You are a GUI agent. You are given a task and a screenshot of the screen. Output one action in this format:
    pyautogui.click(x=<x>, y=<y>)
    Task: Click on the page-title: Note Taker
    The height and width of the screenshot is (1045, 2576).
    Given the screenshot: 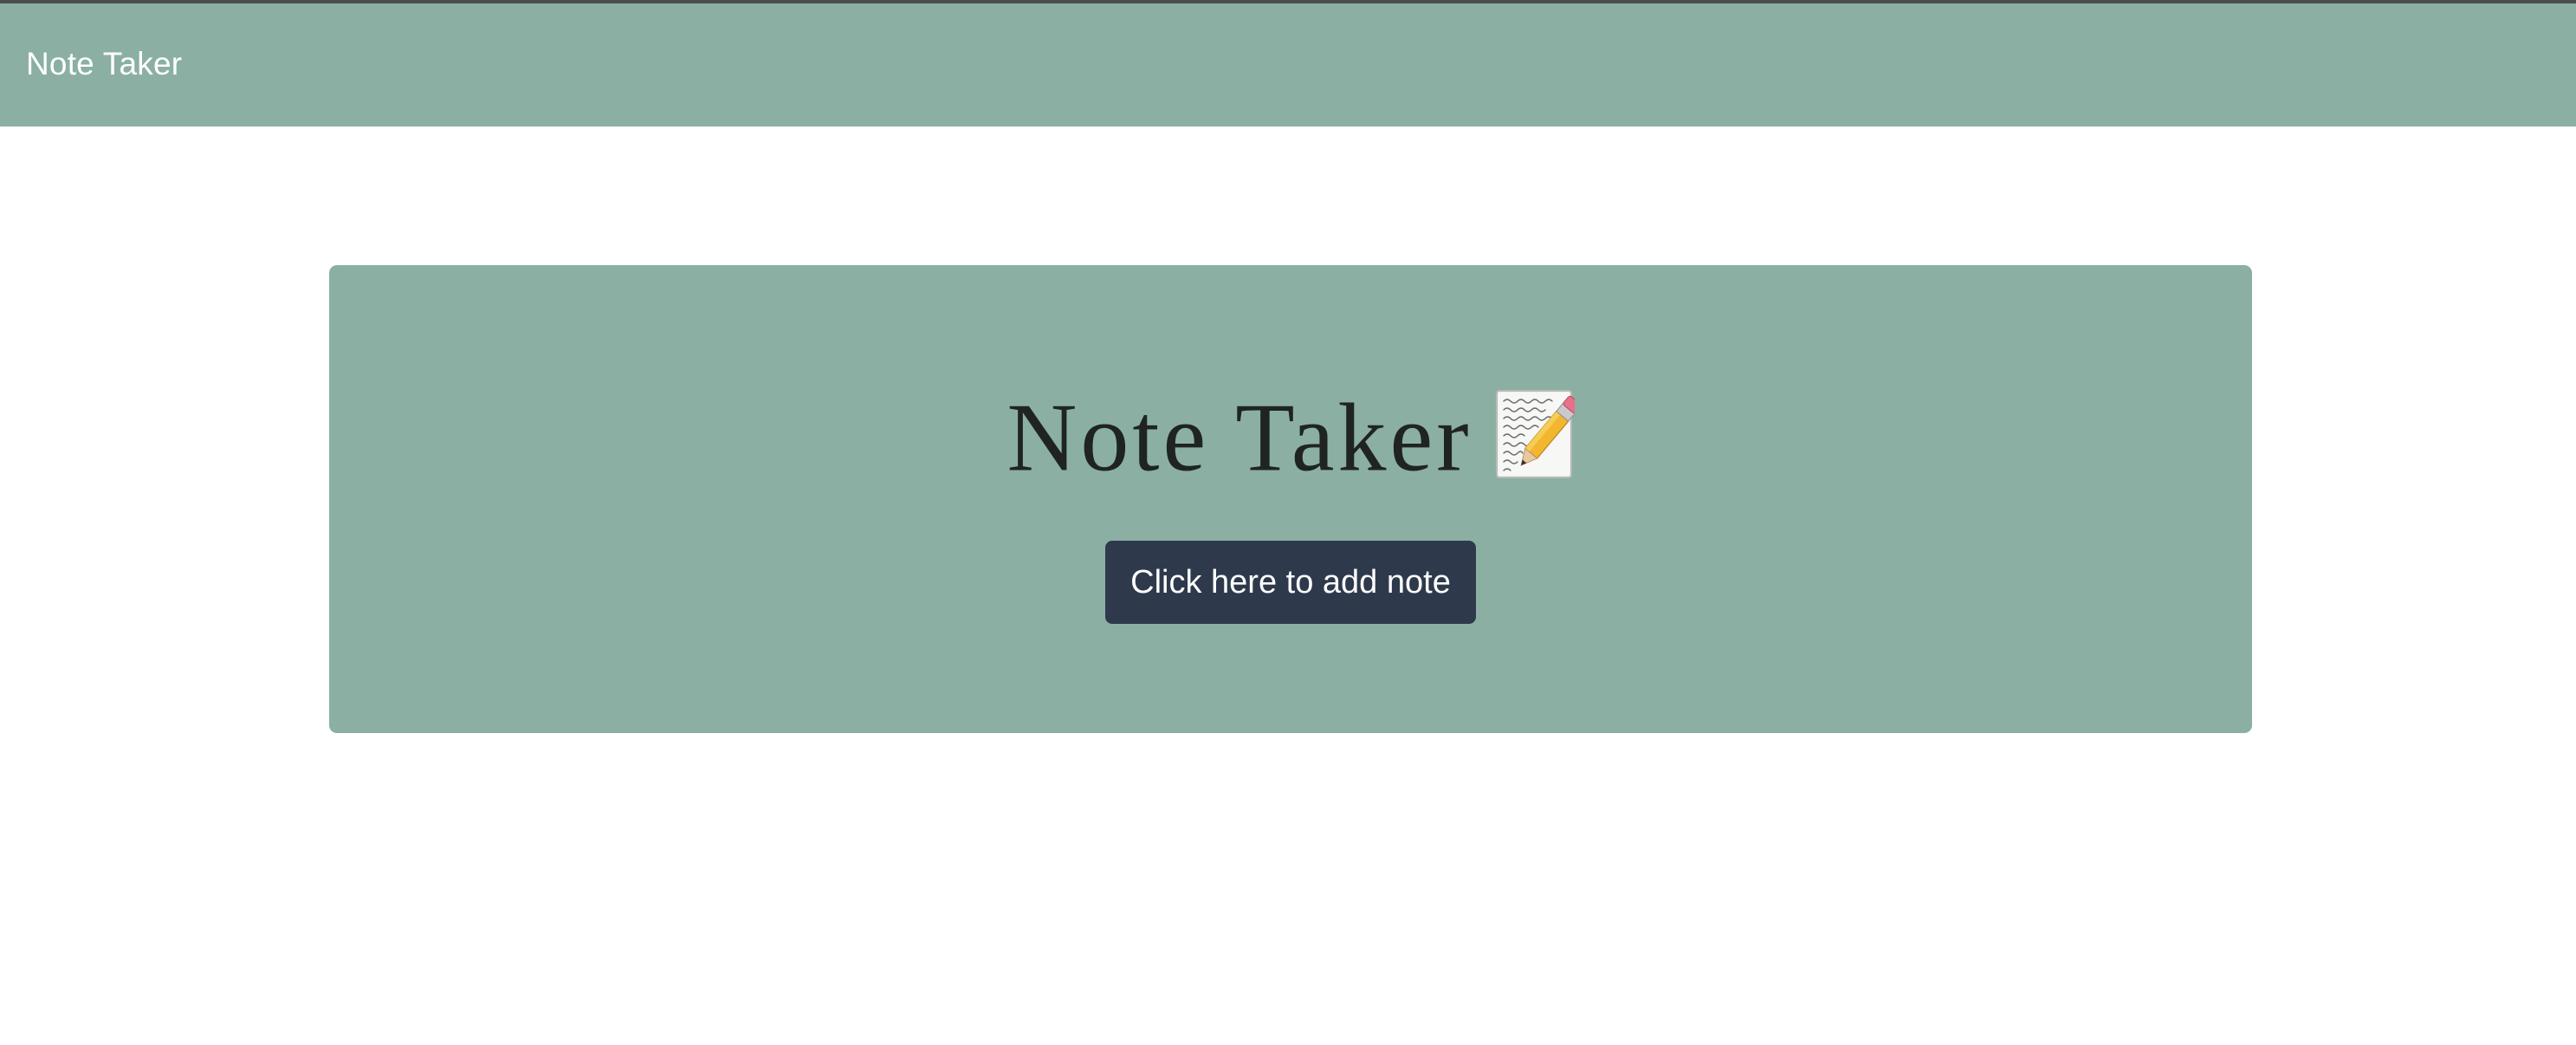 What is the action you would take?
    pyautogui.click(x=1290, y=432)
    